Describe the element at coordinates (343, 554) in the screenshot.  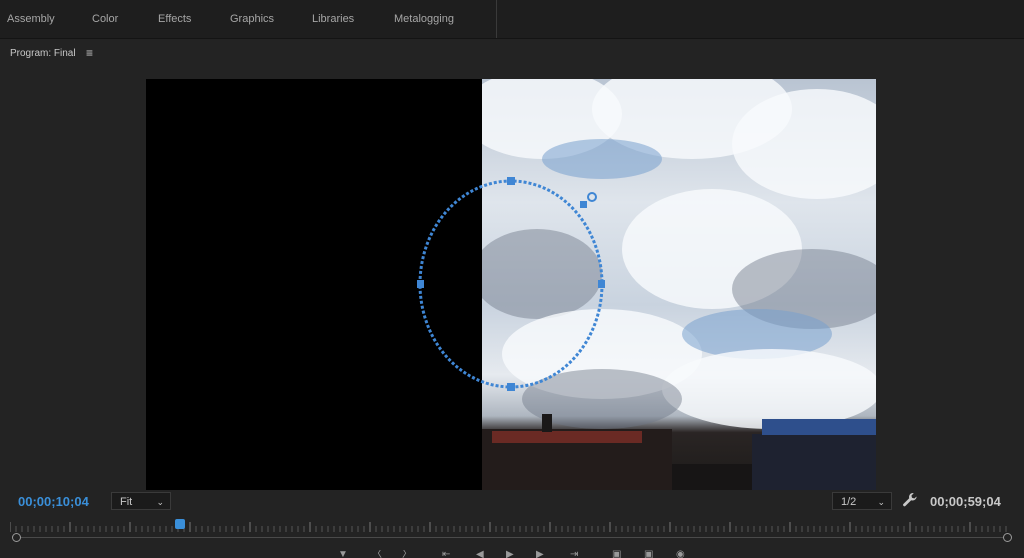
I see `add-marker-icon: ▼` at that location.